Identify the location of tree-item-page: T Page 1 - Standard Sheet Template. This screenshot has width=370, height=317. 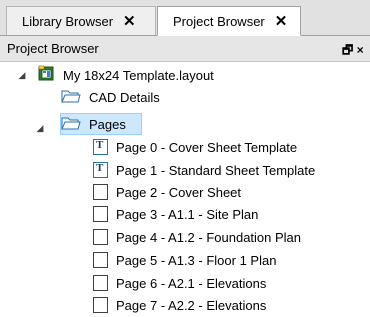
(204, 170).